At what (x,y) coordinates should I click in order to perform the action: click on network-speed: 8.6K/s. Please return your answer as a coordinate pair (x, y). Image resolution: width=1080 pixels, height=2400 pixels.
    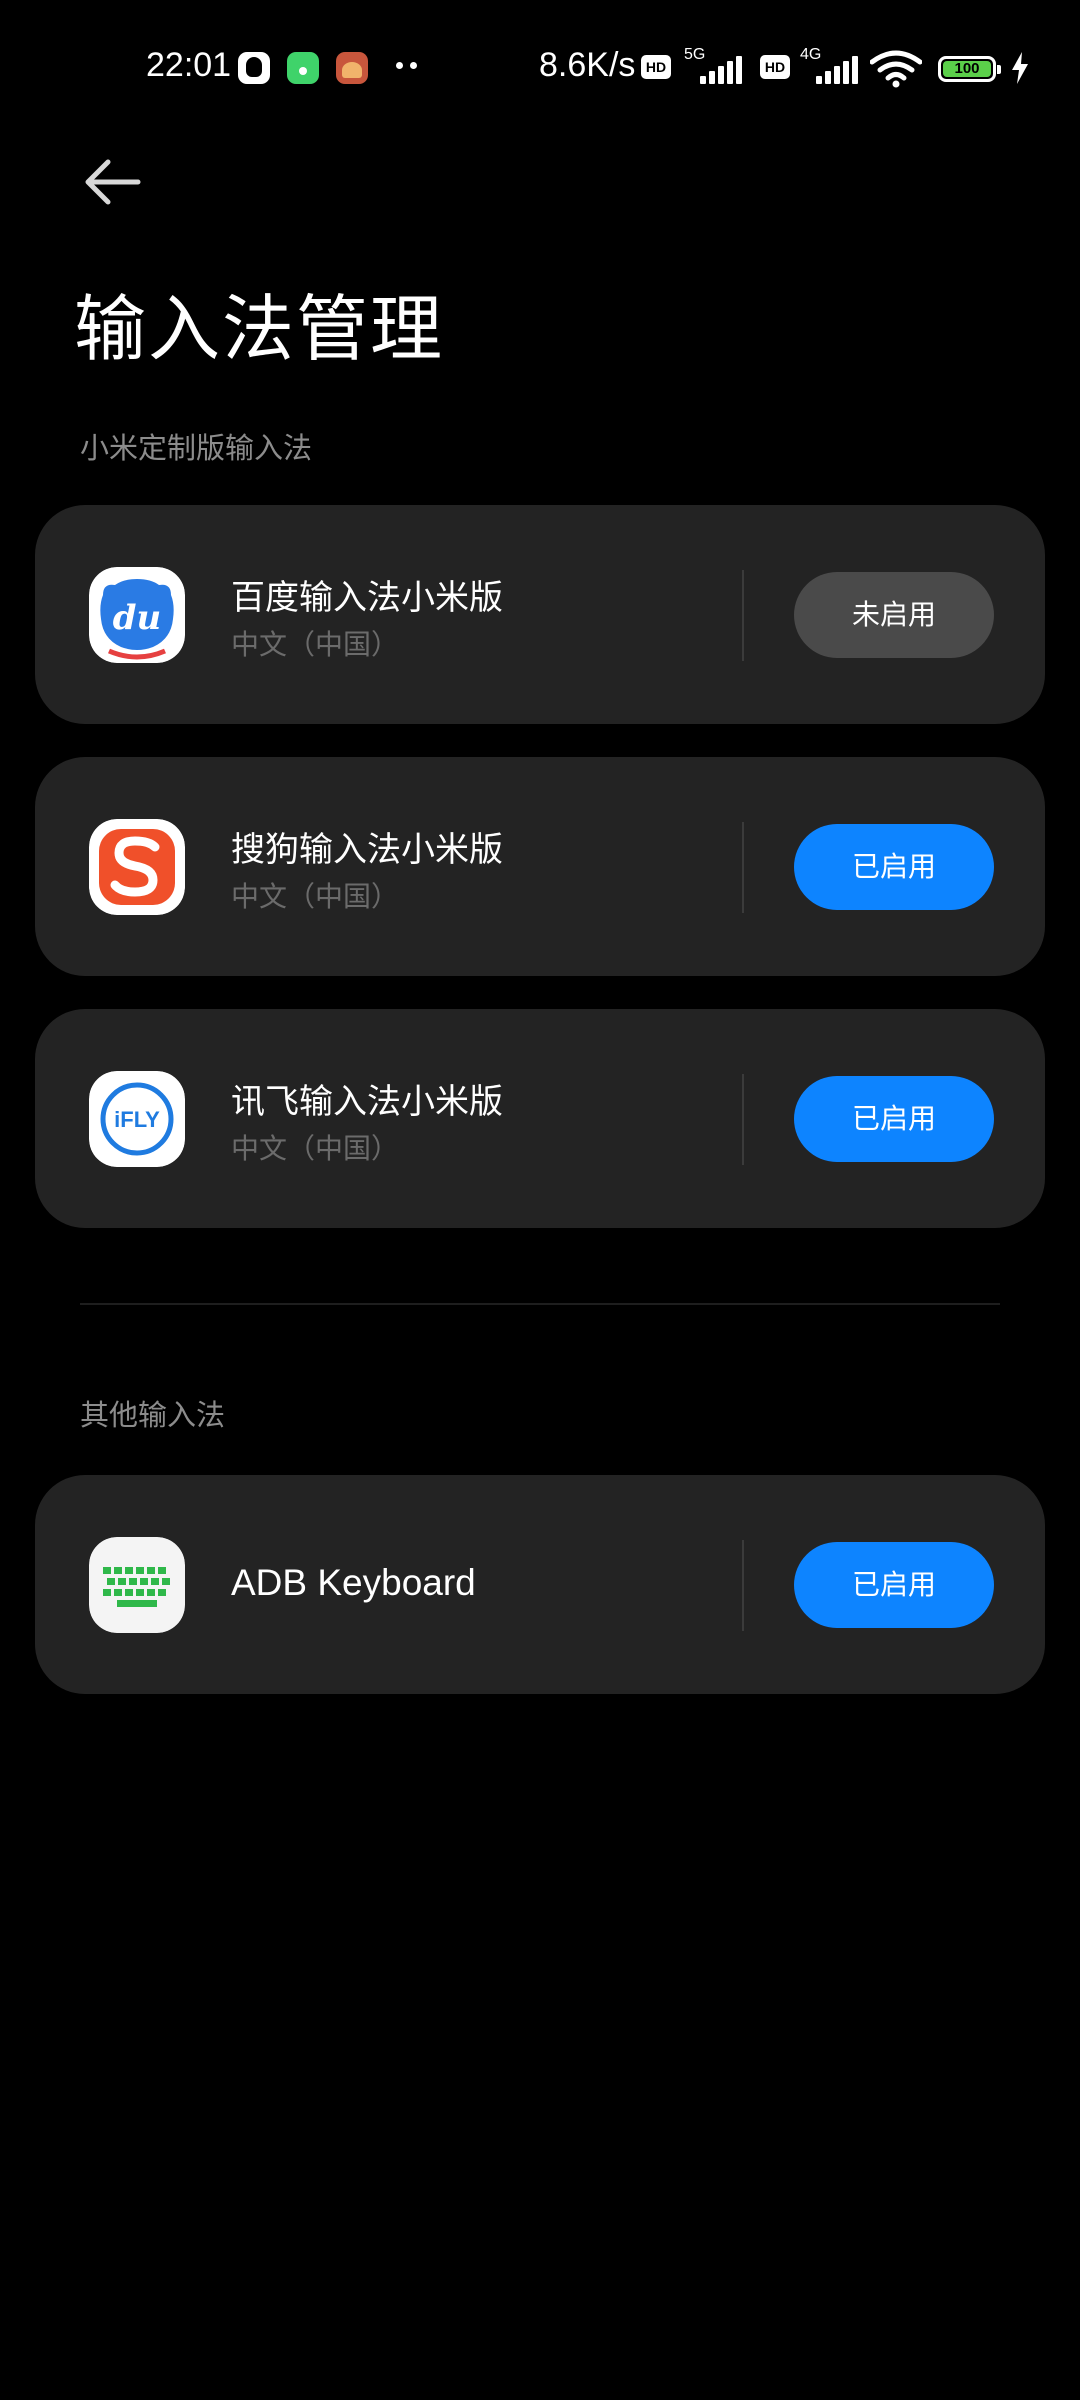
    Looking at the image, I should click on (587, 65).